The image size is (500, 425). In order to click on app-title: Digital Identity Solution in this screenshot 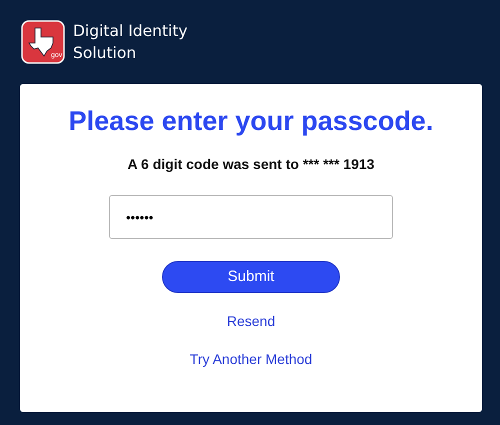, I will do `click(131, 42)`.